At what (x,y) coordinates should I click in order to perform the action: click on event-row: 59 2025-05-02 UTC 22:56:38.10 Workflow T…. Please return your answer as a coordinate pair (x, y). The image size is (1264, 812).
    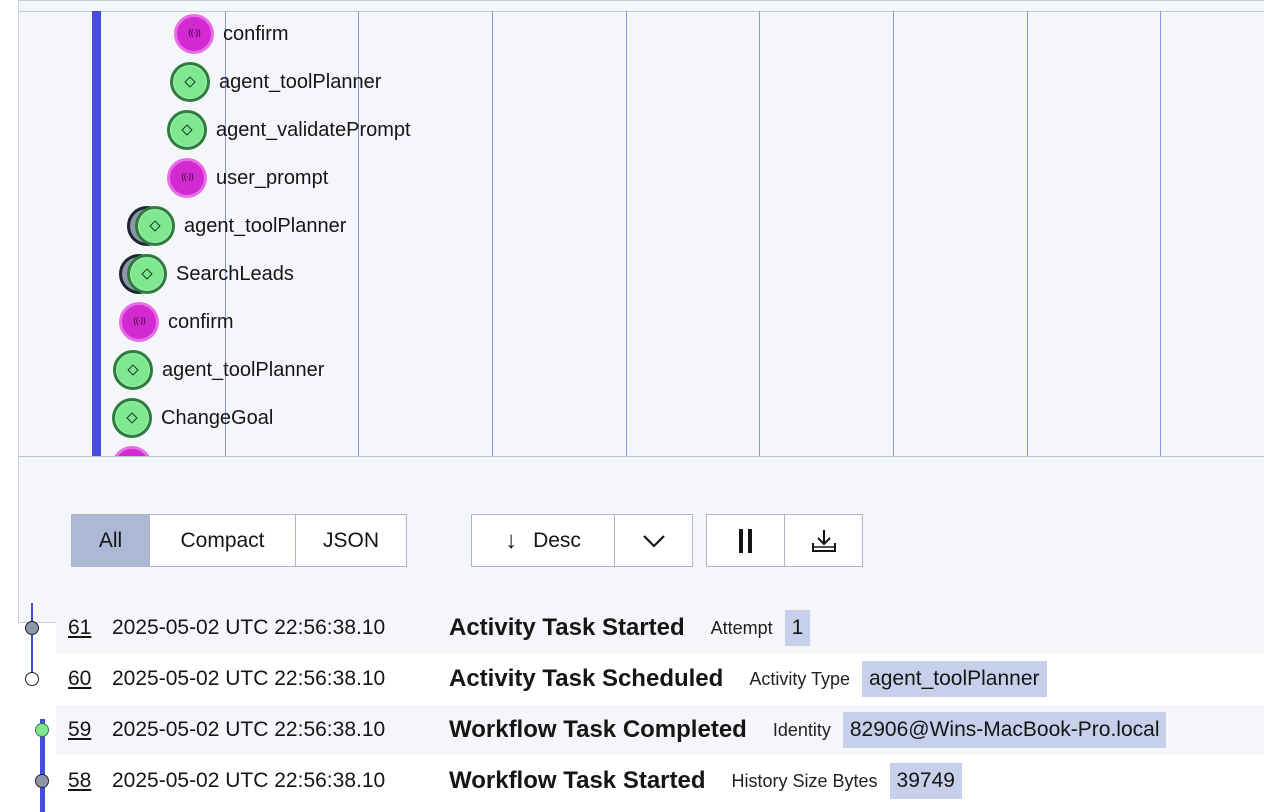
    Looking at the image, I should click on (660, 730).